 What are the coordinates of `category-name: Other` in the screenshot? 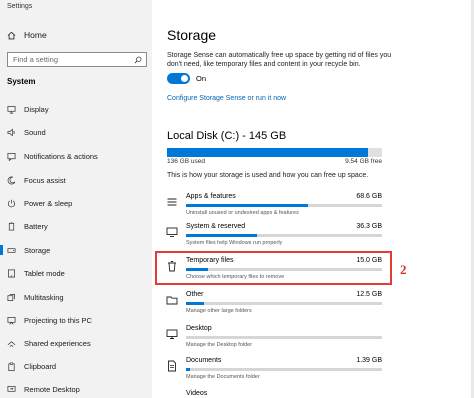 It's located at (195, 294).